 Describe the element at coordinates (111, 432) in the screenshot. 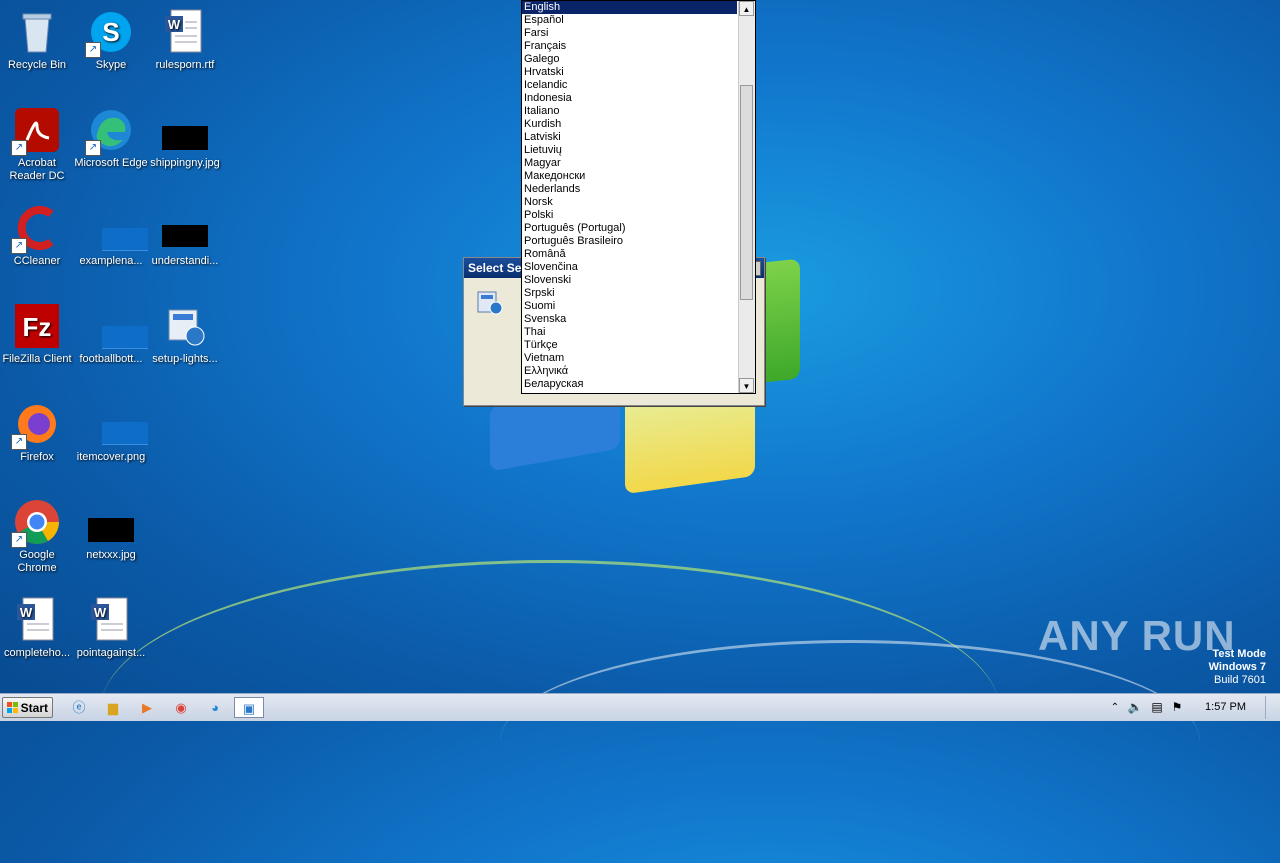

I see `desktop-icon-itemcover: itemcover.png` at that location.